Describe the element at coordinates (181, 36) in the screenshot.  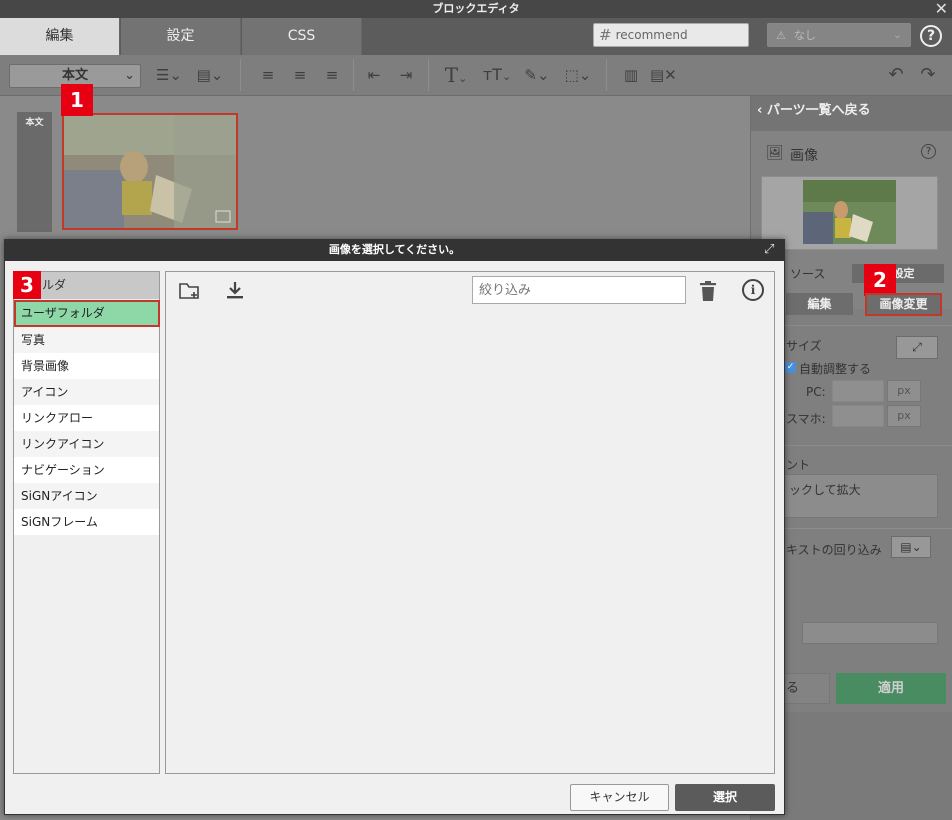
I see `tab-settings: 設定` at that location.